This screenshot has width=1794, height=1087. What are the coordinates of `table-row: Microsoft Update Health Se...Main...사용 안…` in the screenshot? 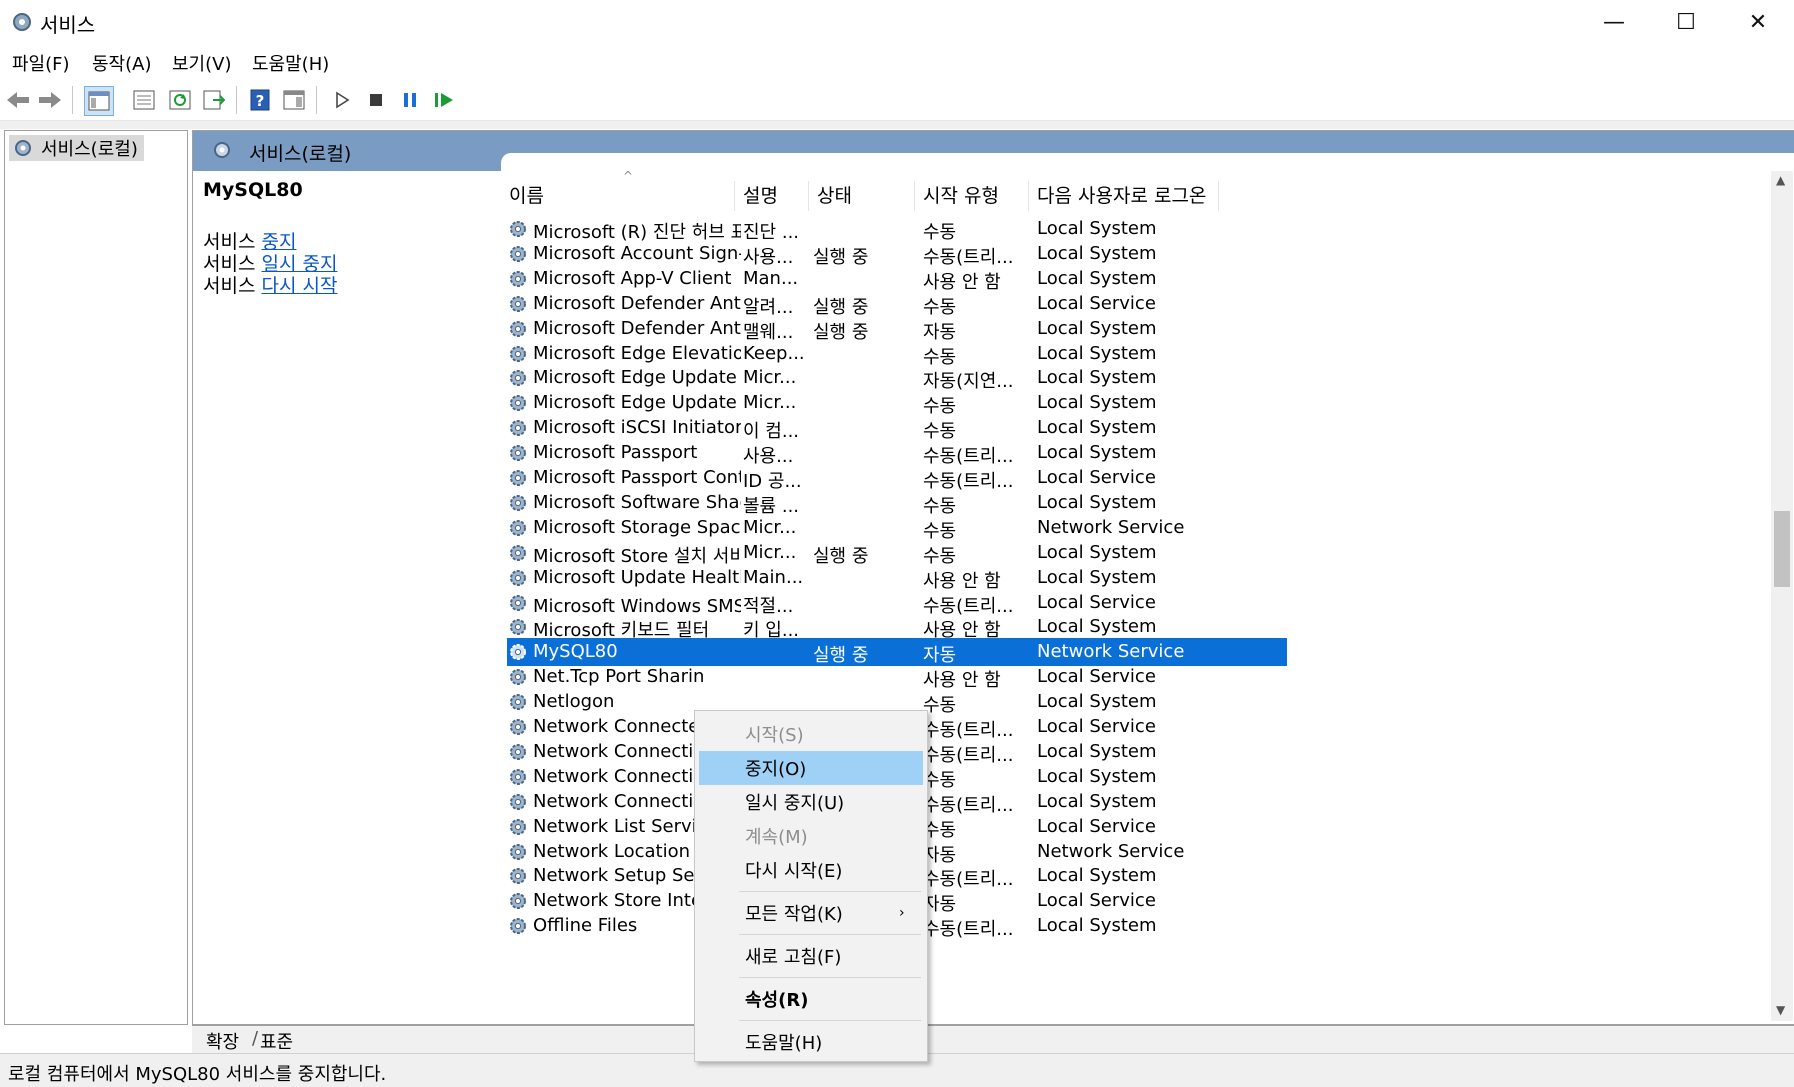 It's located at (897, 578).